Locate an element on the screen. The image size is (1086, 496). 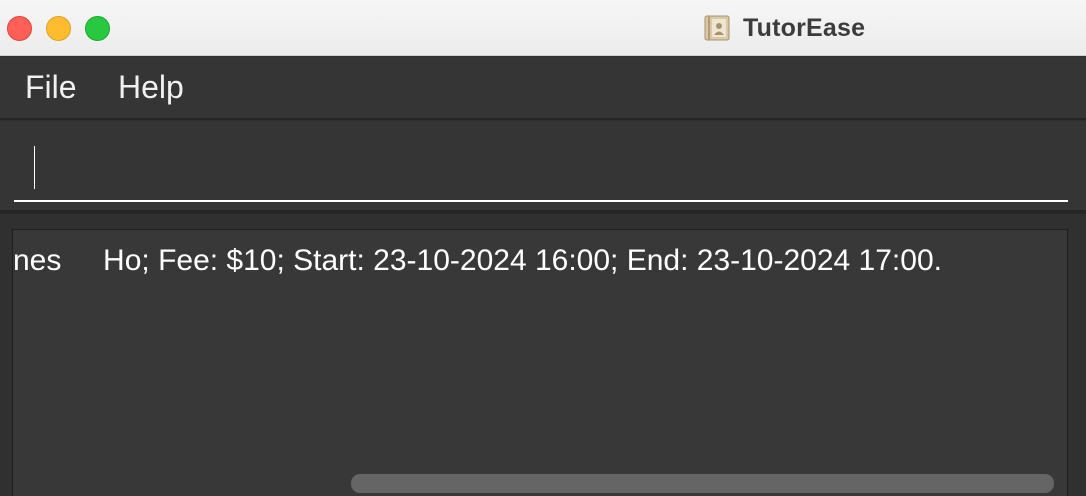
horizontal-scrollbar is located at coordinates (702, 483).